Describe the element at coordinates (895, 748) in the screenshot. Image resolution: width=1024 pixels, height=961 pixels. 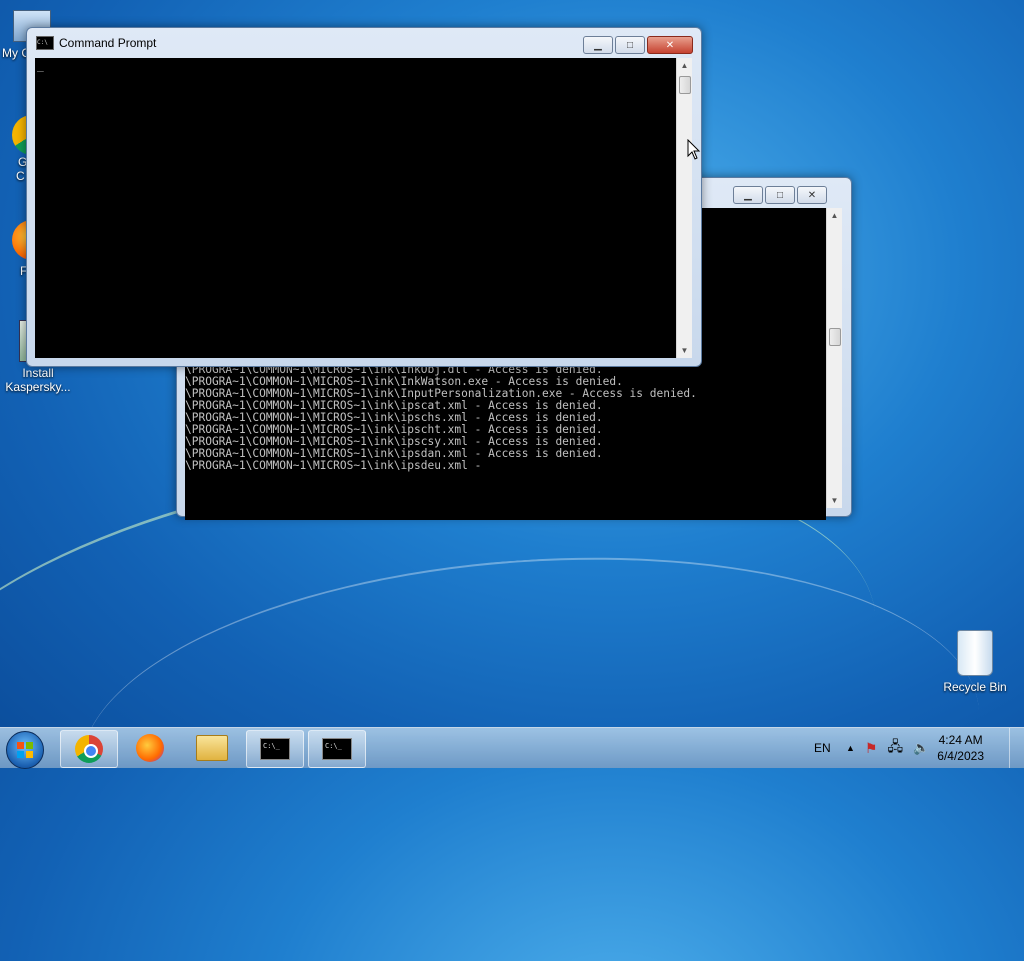
I see `network-icon: 🖧` at that location.